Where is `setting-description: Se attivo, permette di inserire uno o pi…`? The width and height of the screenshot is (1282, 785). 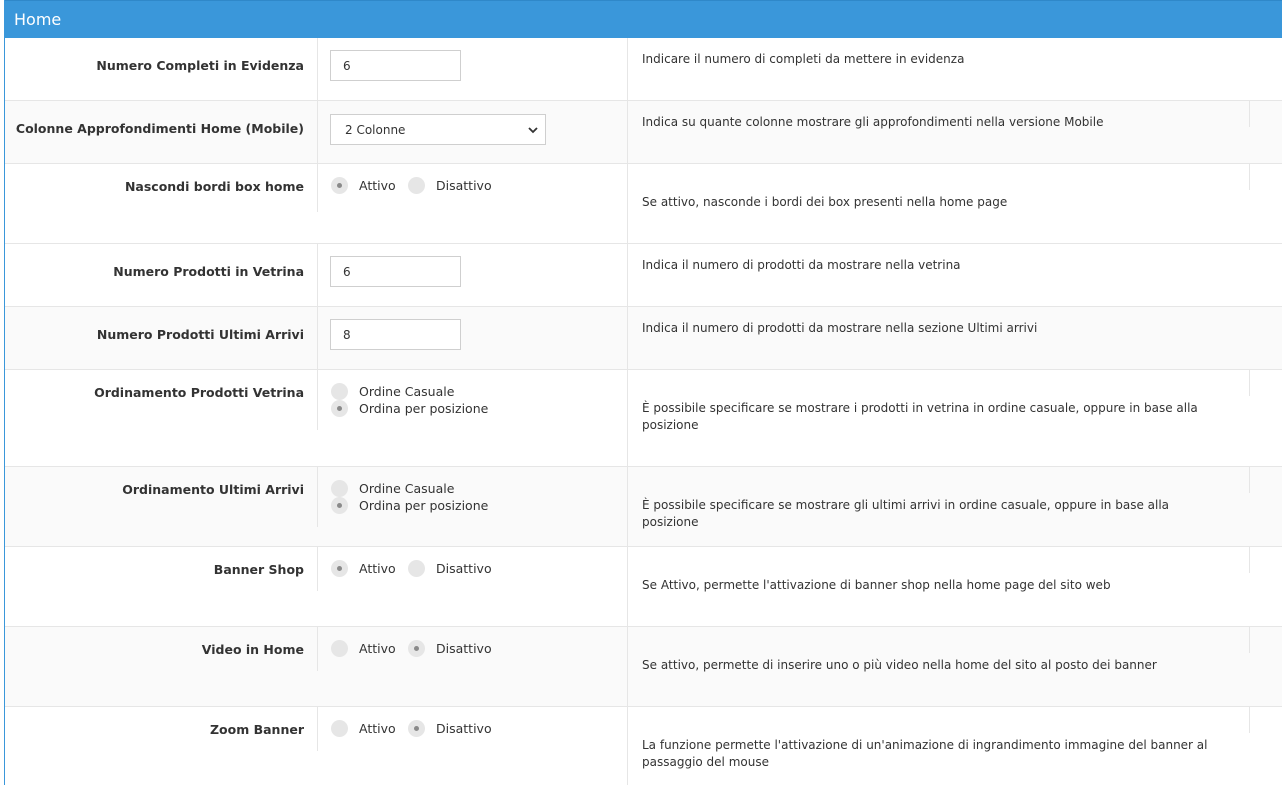
setting-description: Se attivo, permette di inserire uno o pi… is located at coordinates (899, 665).